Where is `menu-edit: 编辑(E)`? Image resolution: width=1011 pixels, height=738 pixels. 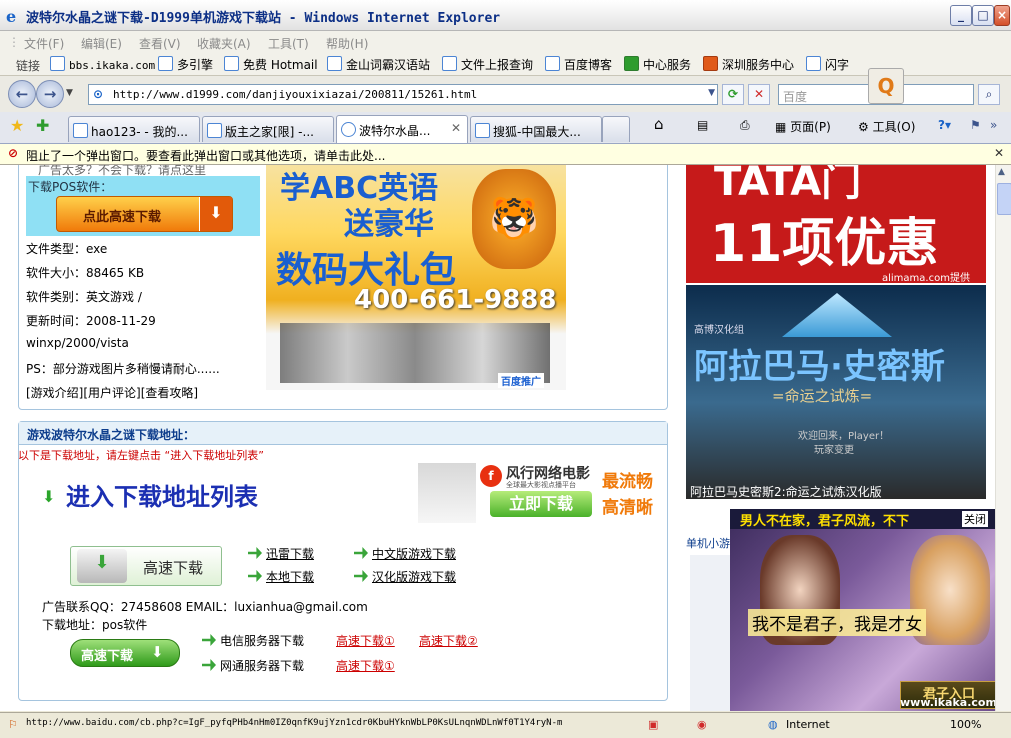 menu-edit: 编辑(E) is located at coordinates (101, 43).